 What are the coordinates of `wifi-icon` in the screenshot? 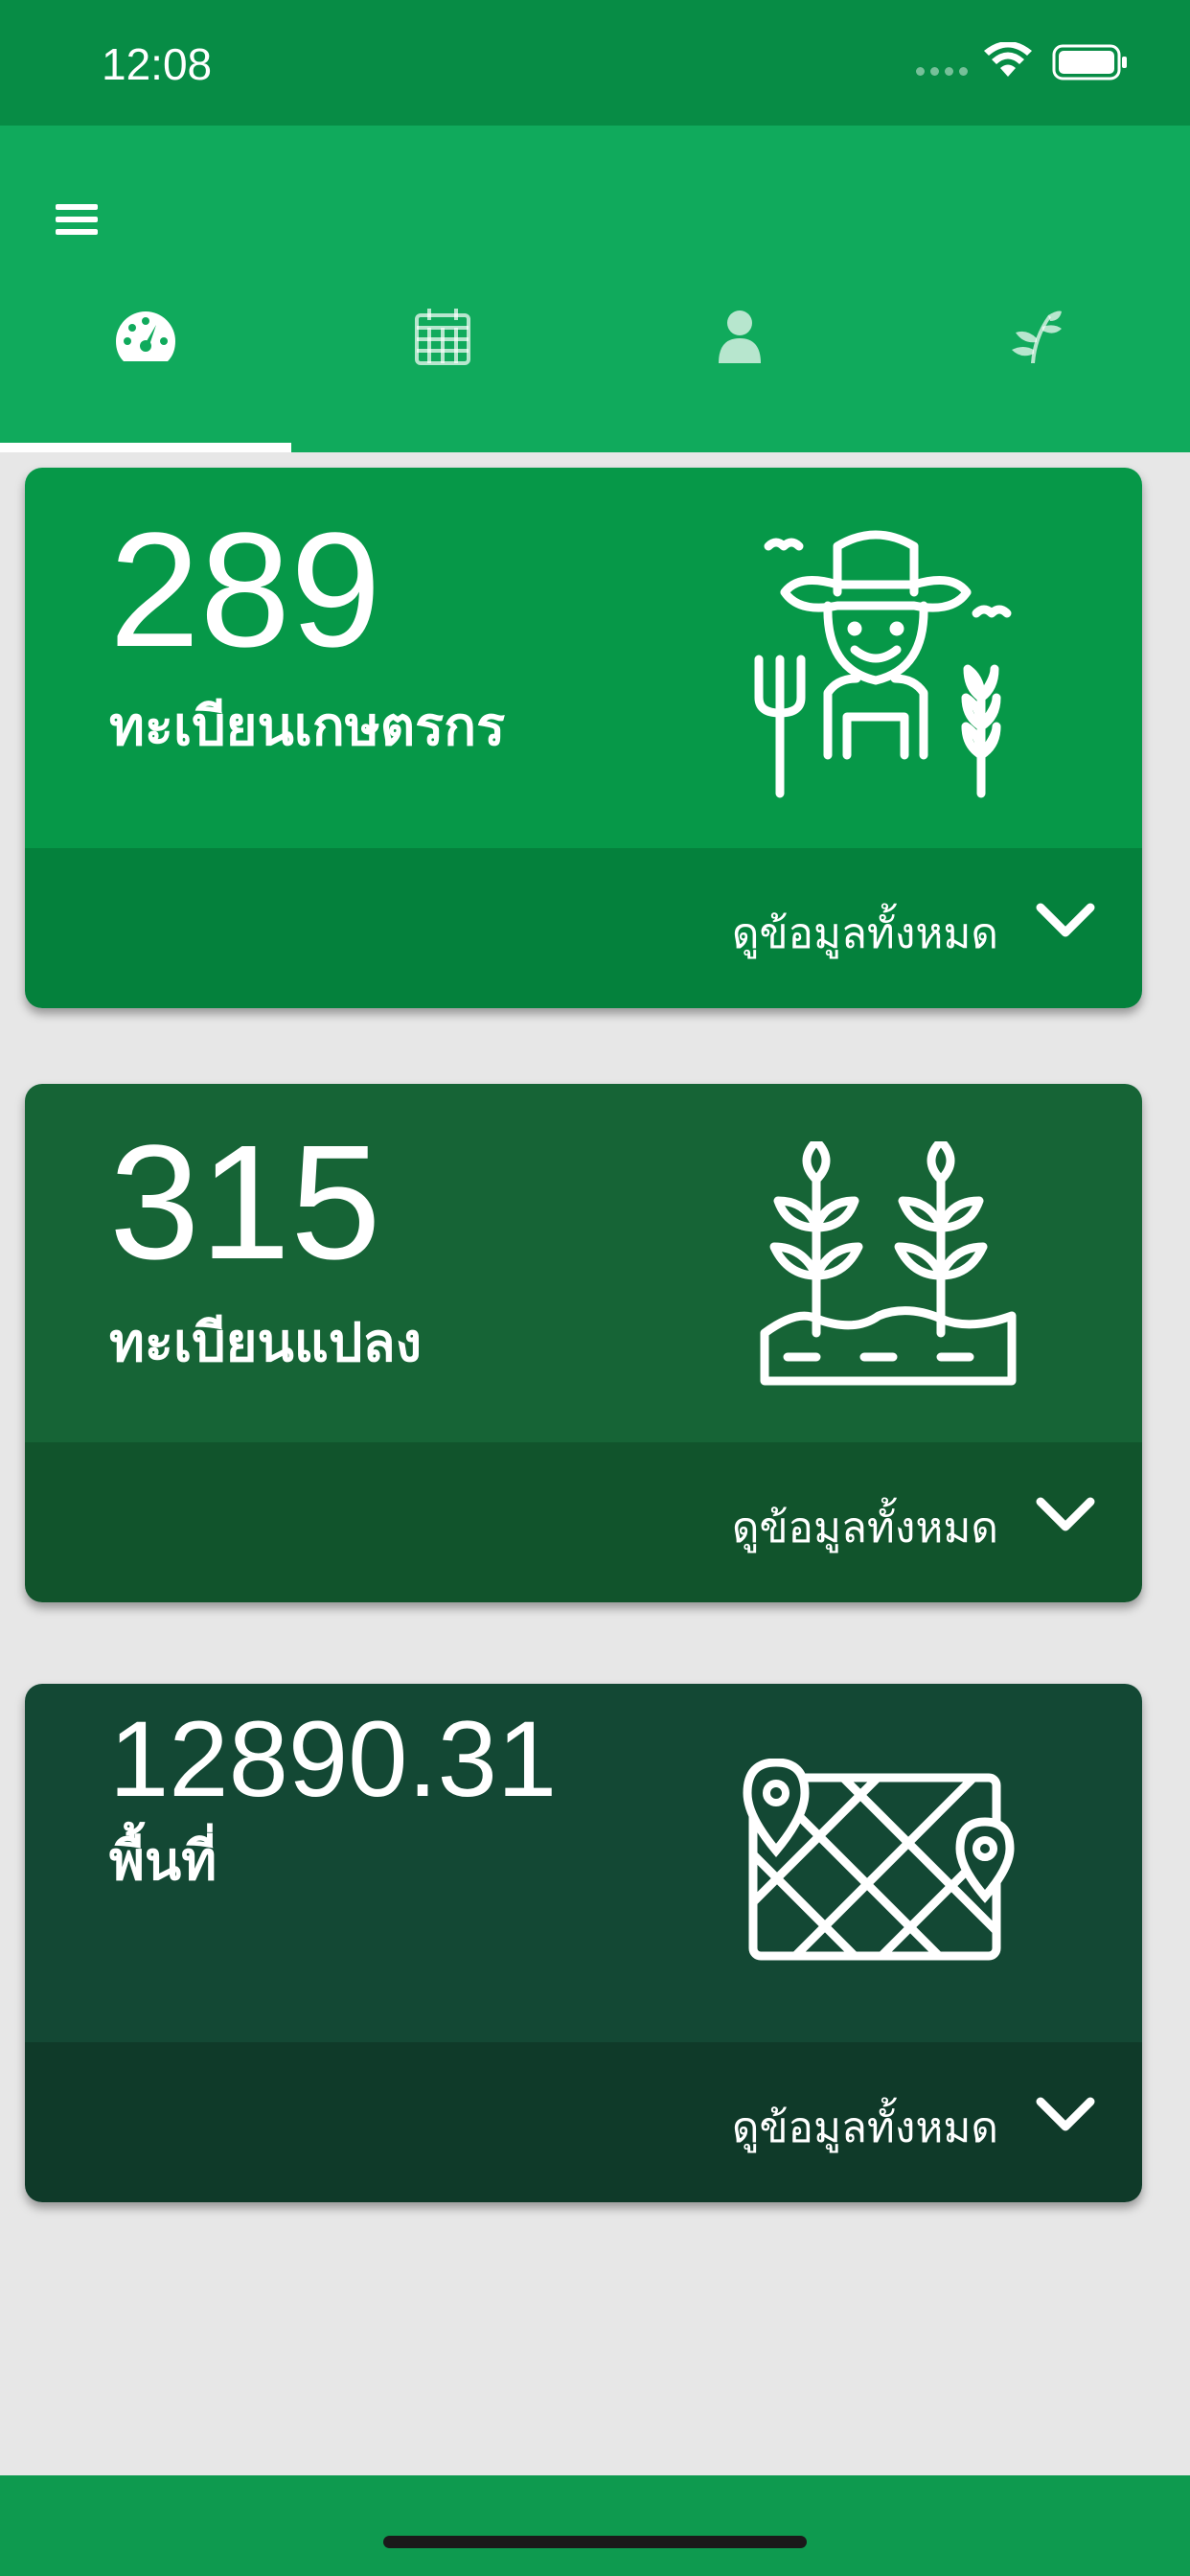 It's located at (1008, 59).